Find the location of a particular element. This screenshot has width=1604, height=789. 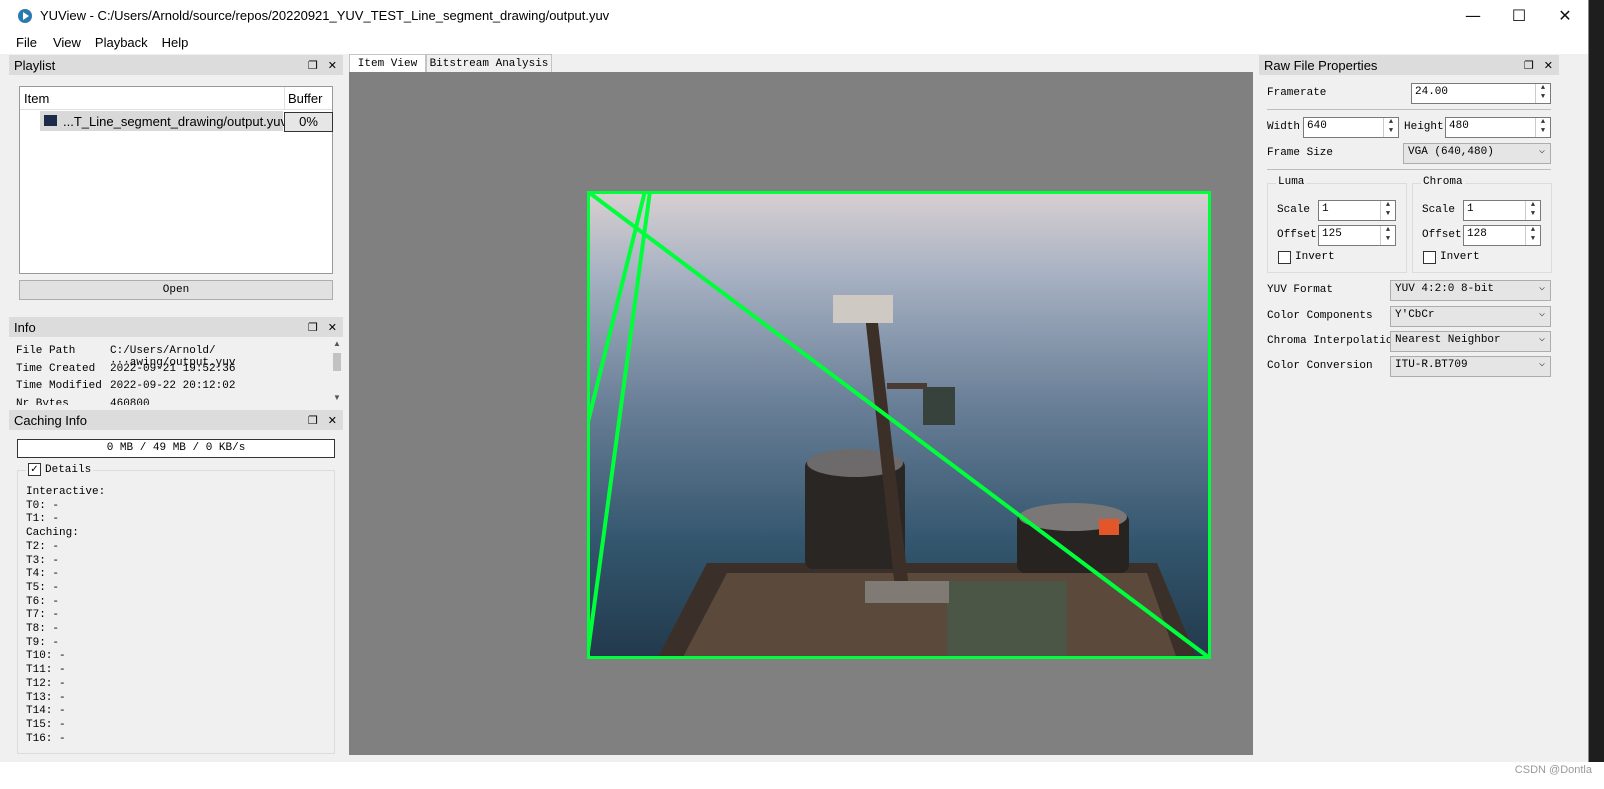

frame-size-select: VGA (640,480) ⌵ is located at coordinates (1477, 153).